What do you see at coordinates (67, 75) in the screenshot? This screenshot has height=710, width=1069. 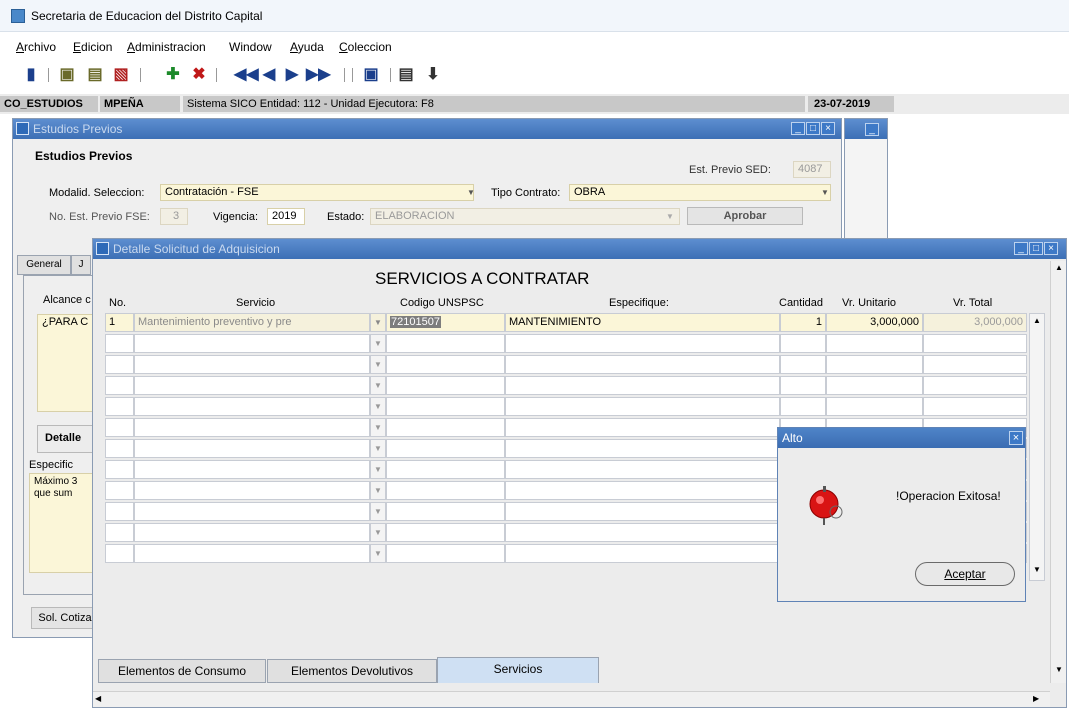 I see `query-icon: ▣` at bounding box center [67, 75].